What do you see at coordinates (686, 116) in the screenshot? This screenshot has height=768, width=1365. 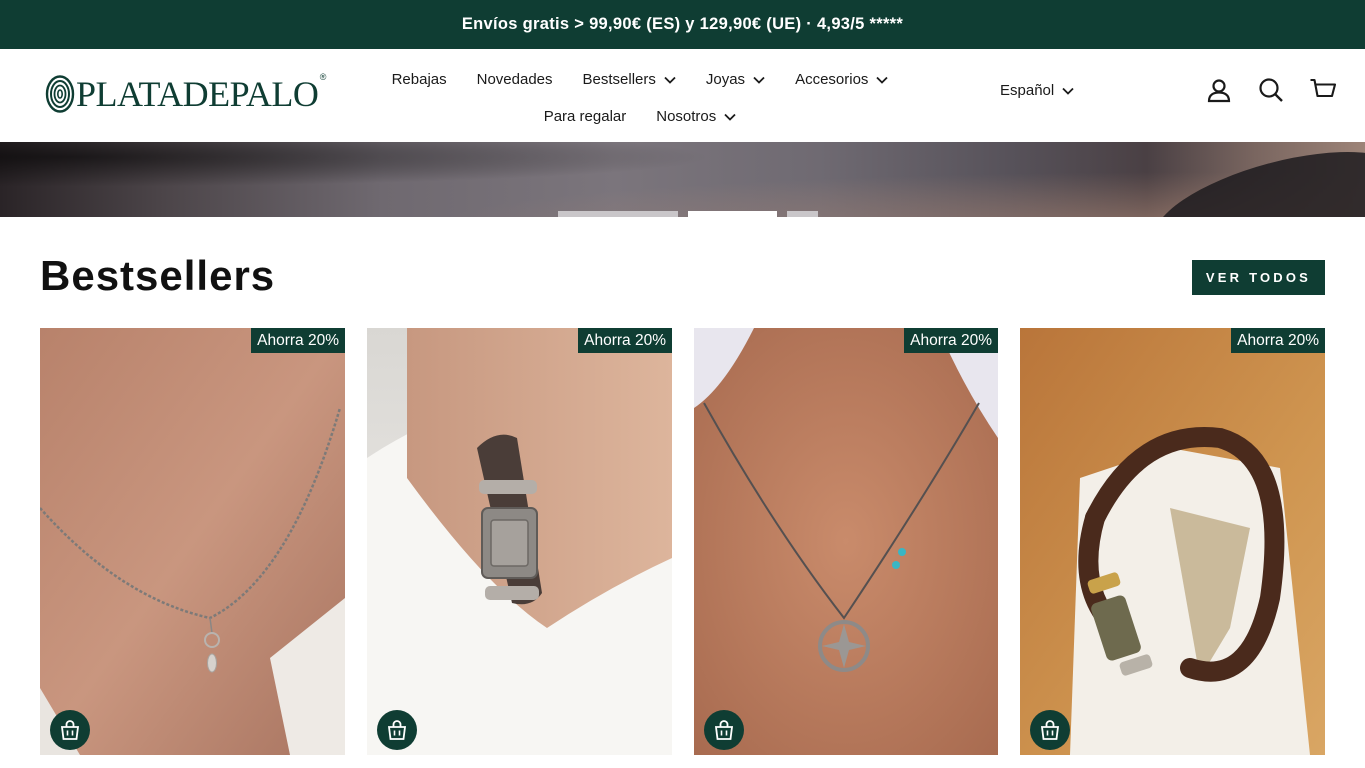 I see `nav-item-label: Nosotros` at bounding box center [686, 116].